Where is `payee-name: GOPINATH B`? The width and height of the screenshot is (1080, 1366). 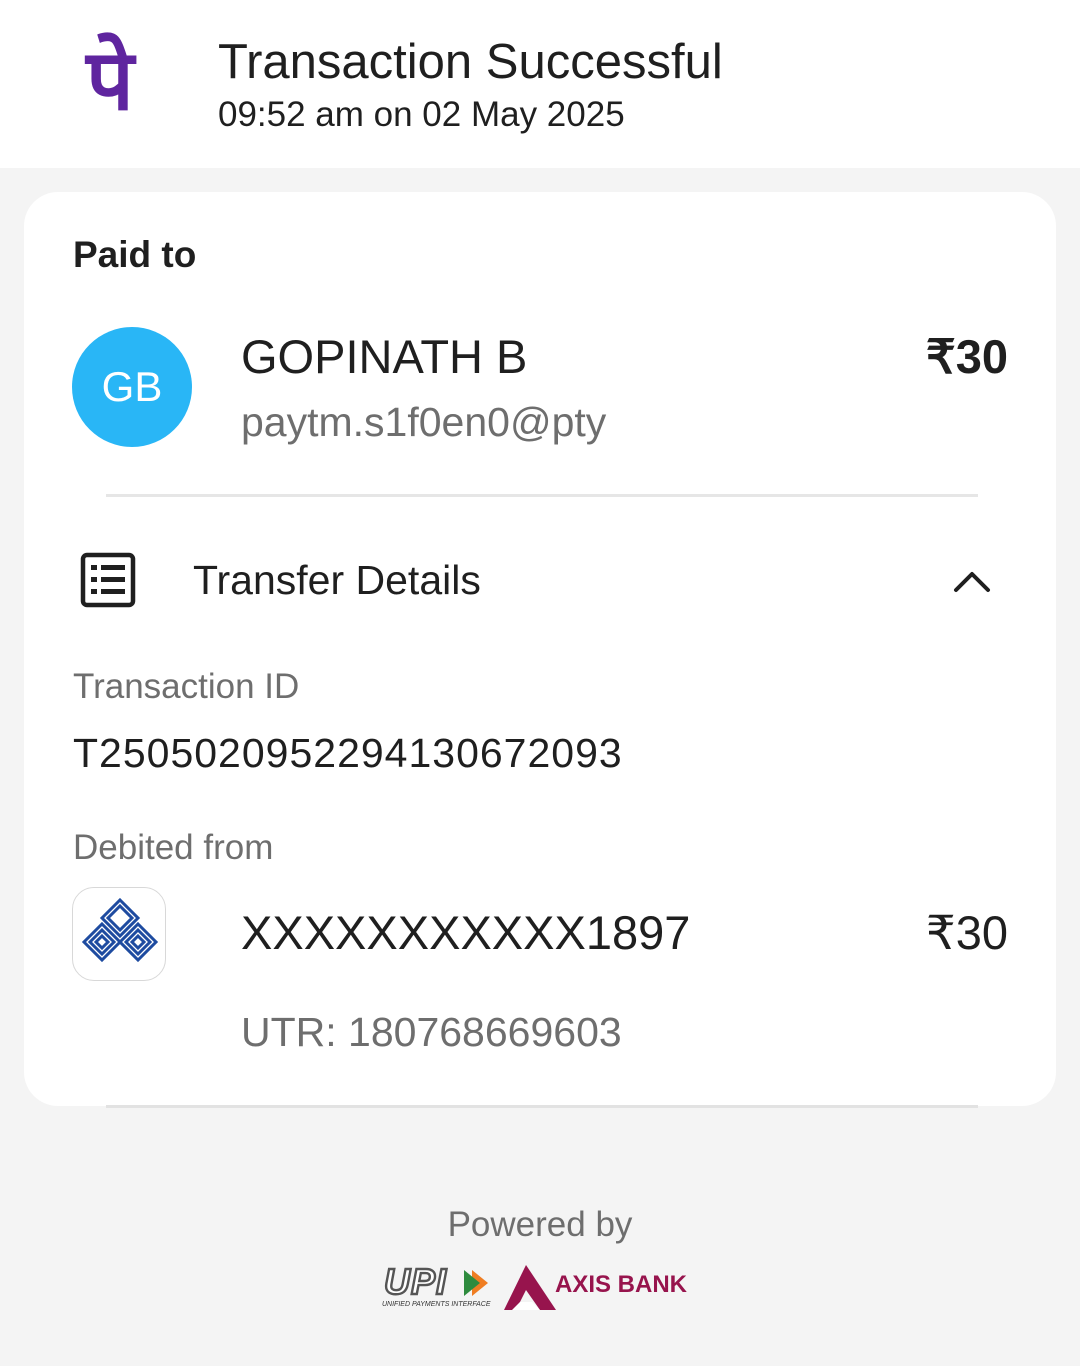
payee-name: GOPINATH B is located at coordinates (384, 356).